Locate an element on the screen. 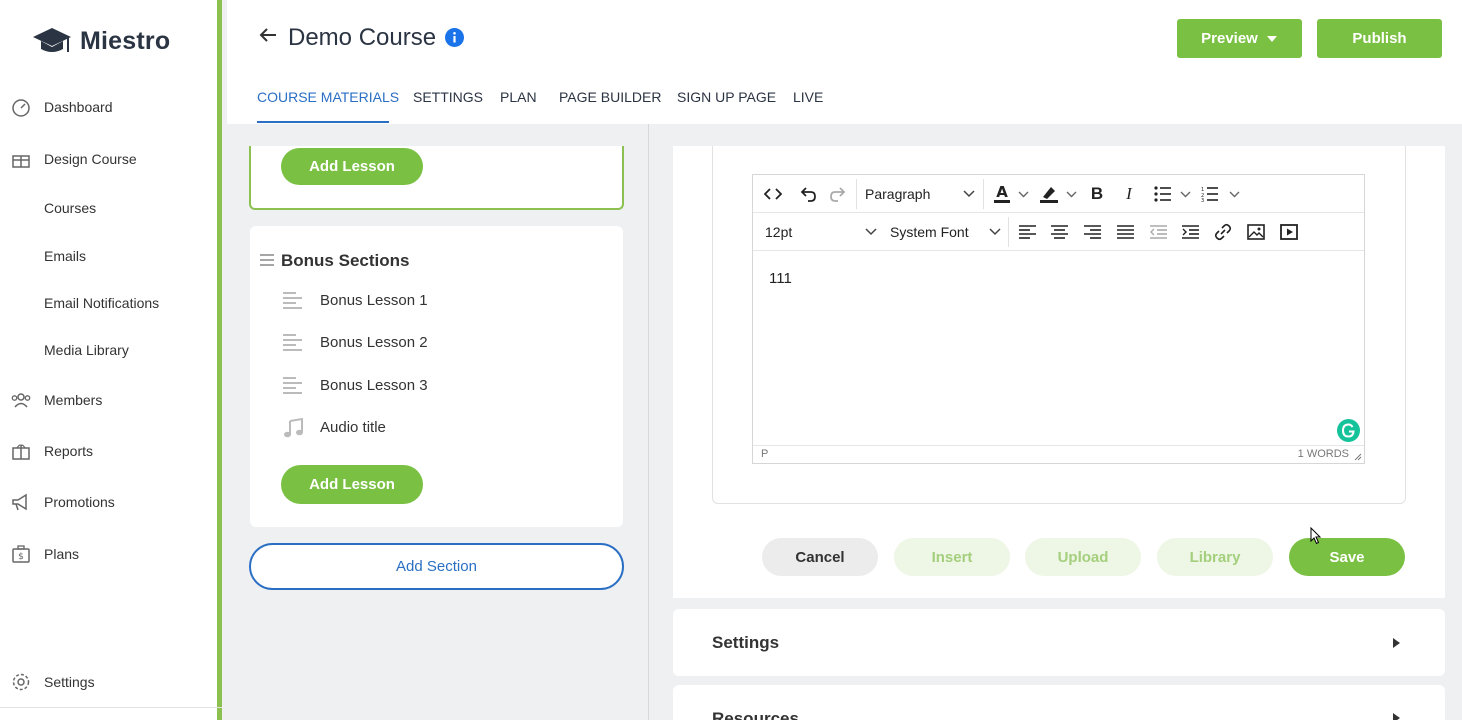  text-color-icon: A is located at coordinates (1002, 193).